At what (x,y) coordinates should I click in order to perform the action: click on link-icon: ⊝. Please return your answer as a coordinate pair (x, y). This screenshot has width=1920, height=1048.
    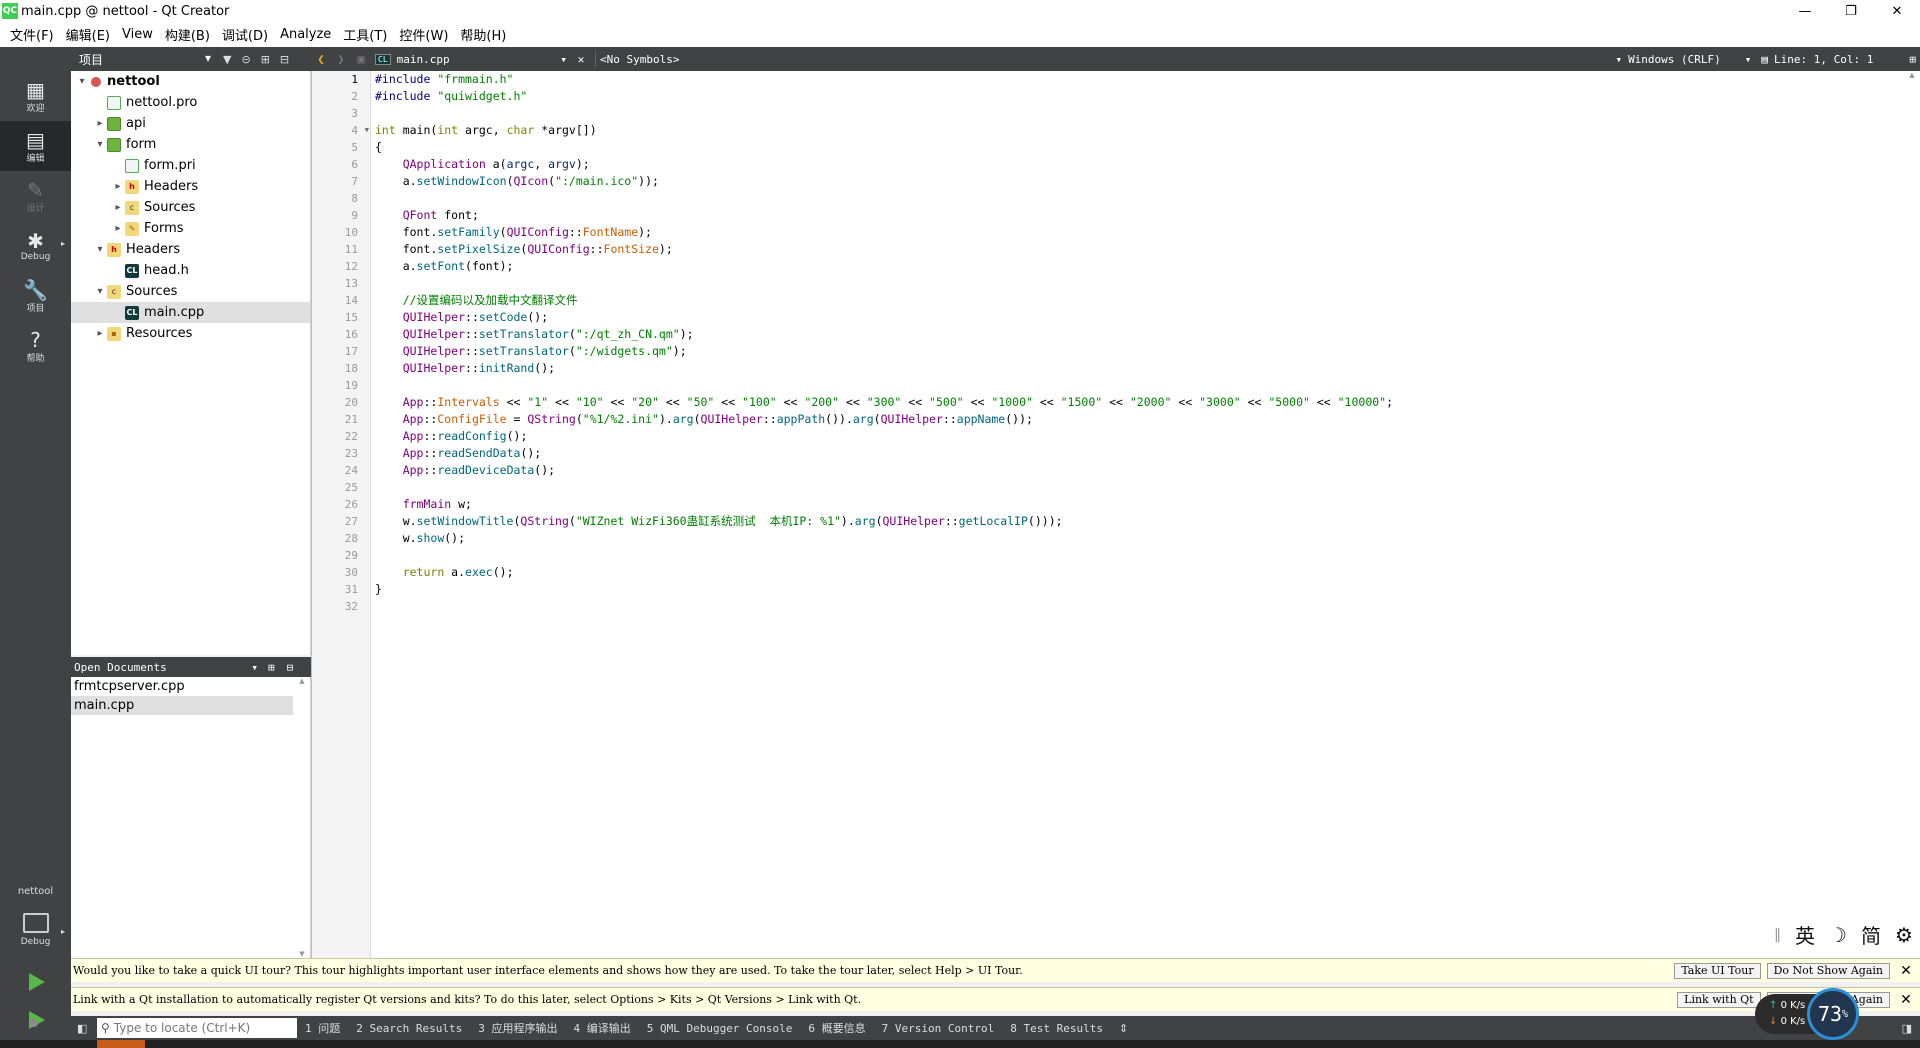
    Looking at the image, I should click on (245, 59).